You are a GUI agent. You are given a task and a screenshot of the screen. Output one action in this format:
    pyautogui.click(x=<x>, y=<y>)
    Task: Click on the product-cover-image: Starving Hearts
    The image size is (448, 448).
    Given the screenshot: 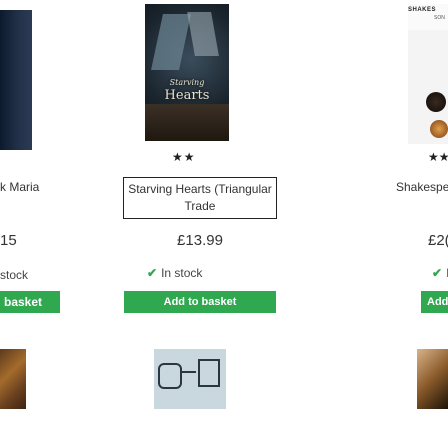 What is the action you would take?
    pyautogui.click(x=187, y=72)
    